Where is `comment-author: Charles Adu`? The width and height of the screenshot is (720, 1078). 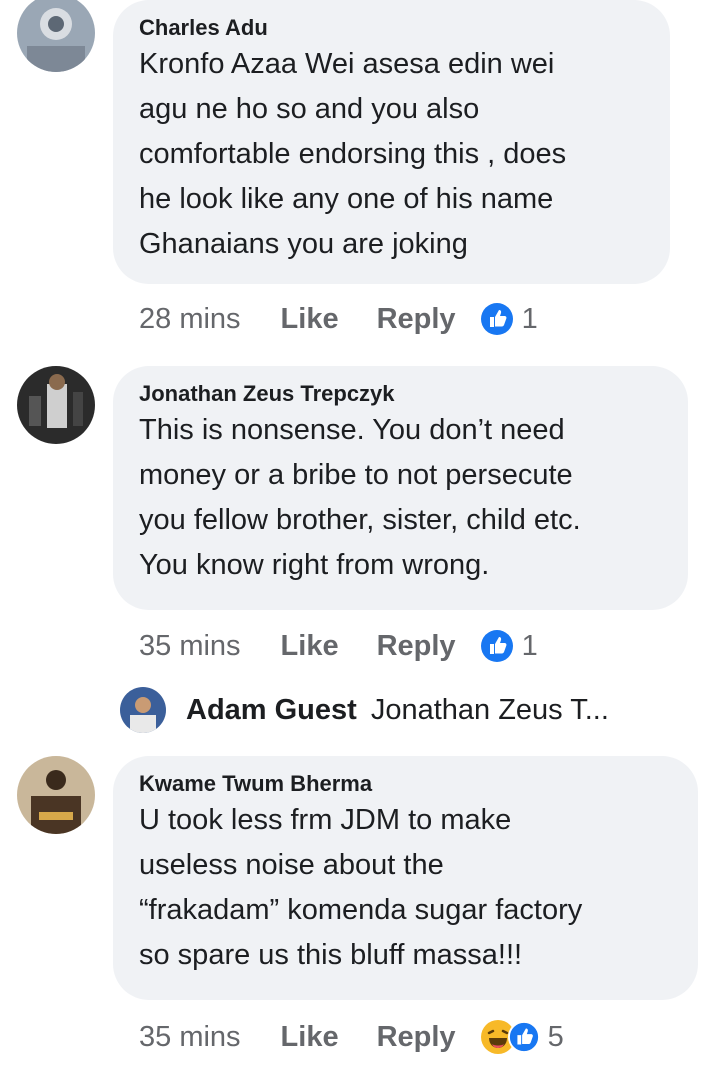 comment-author: Charles Adu is located at coordinates (391, 28).